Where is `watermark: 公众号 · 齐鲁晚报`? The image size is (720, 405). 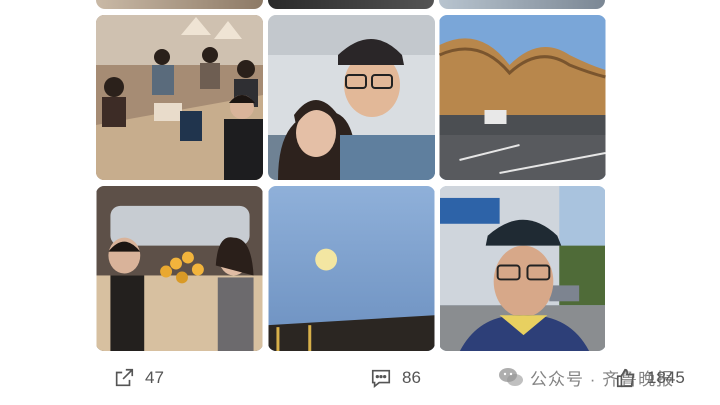
watermark: 公众号 · 齐鲁晚报 is located at coordinates (586, 377).